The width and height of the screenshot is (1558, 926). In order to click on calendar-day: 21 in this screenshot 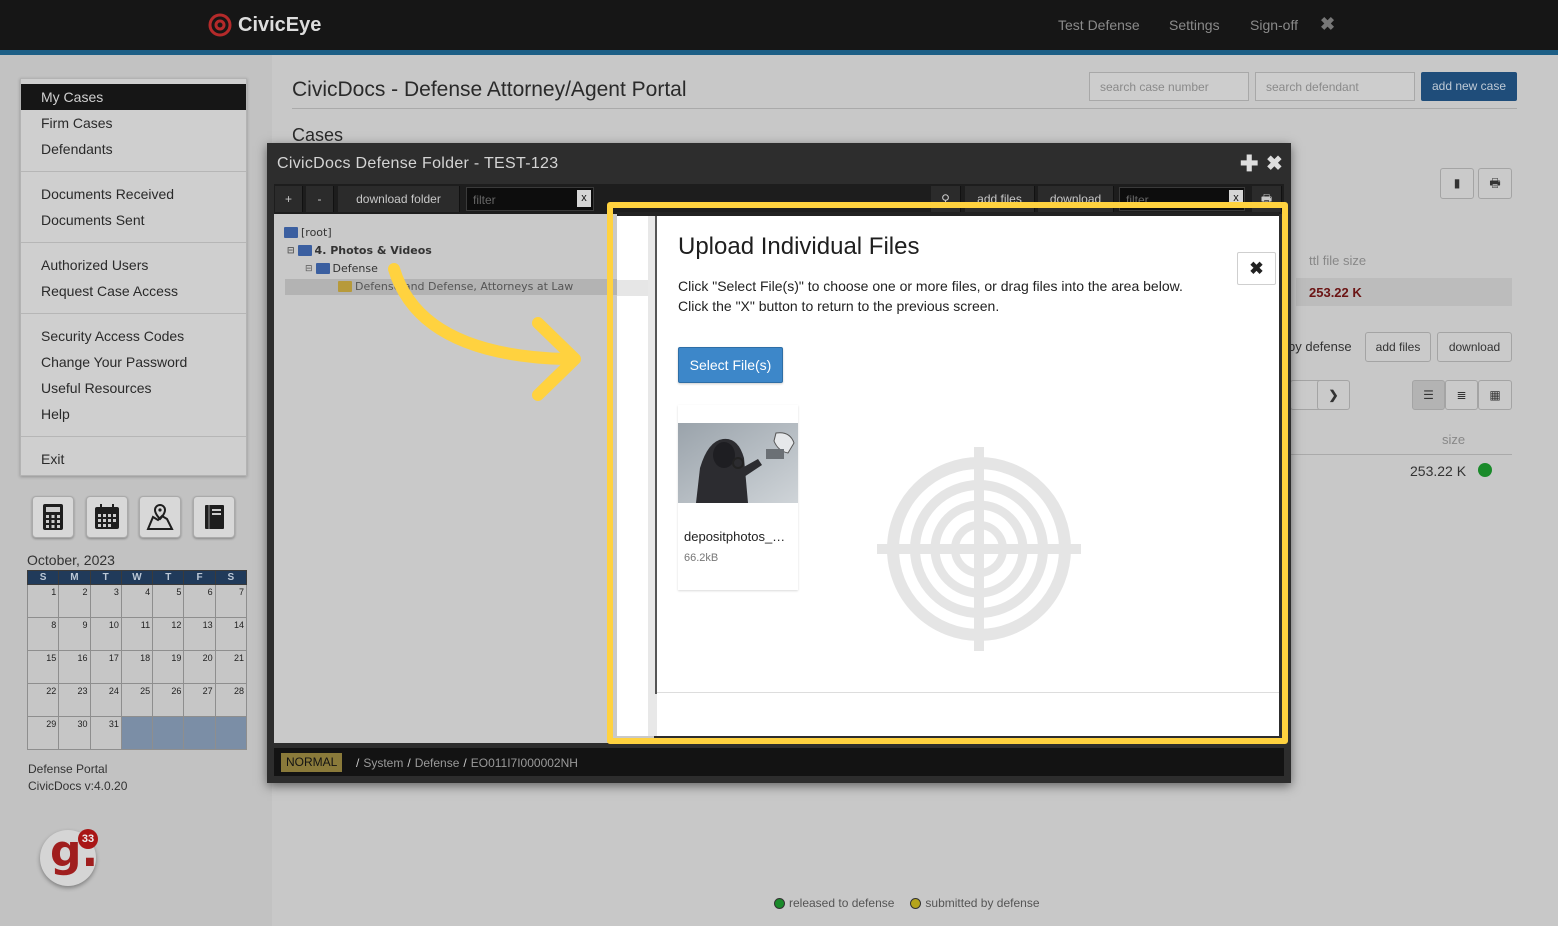, I will do `click(231, 667)`.